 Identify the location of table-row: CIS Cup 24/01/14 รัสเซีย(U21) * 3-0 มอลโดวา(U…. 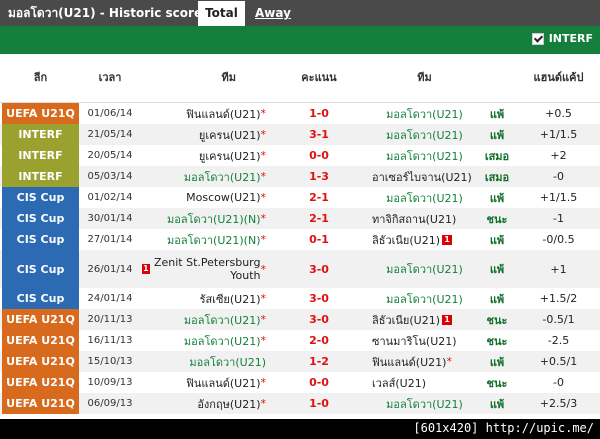
(300, 298).